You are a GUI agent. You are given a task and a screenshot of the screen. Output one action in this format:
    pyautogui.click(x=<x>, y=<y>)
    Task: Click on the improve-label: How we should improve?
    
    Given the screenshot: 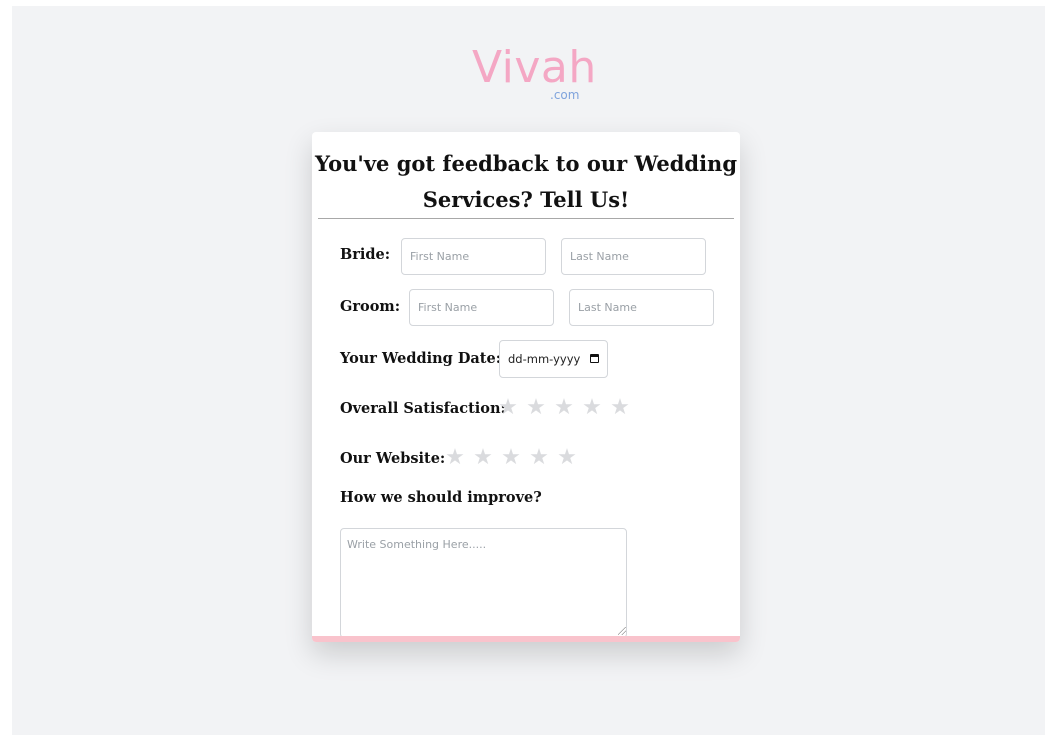 What is the action you would take?
    pyautogui.click(x=441, y=497)
    